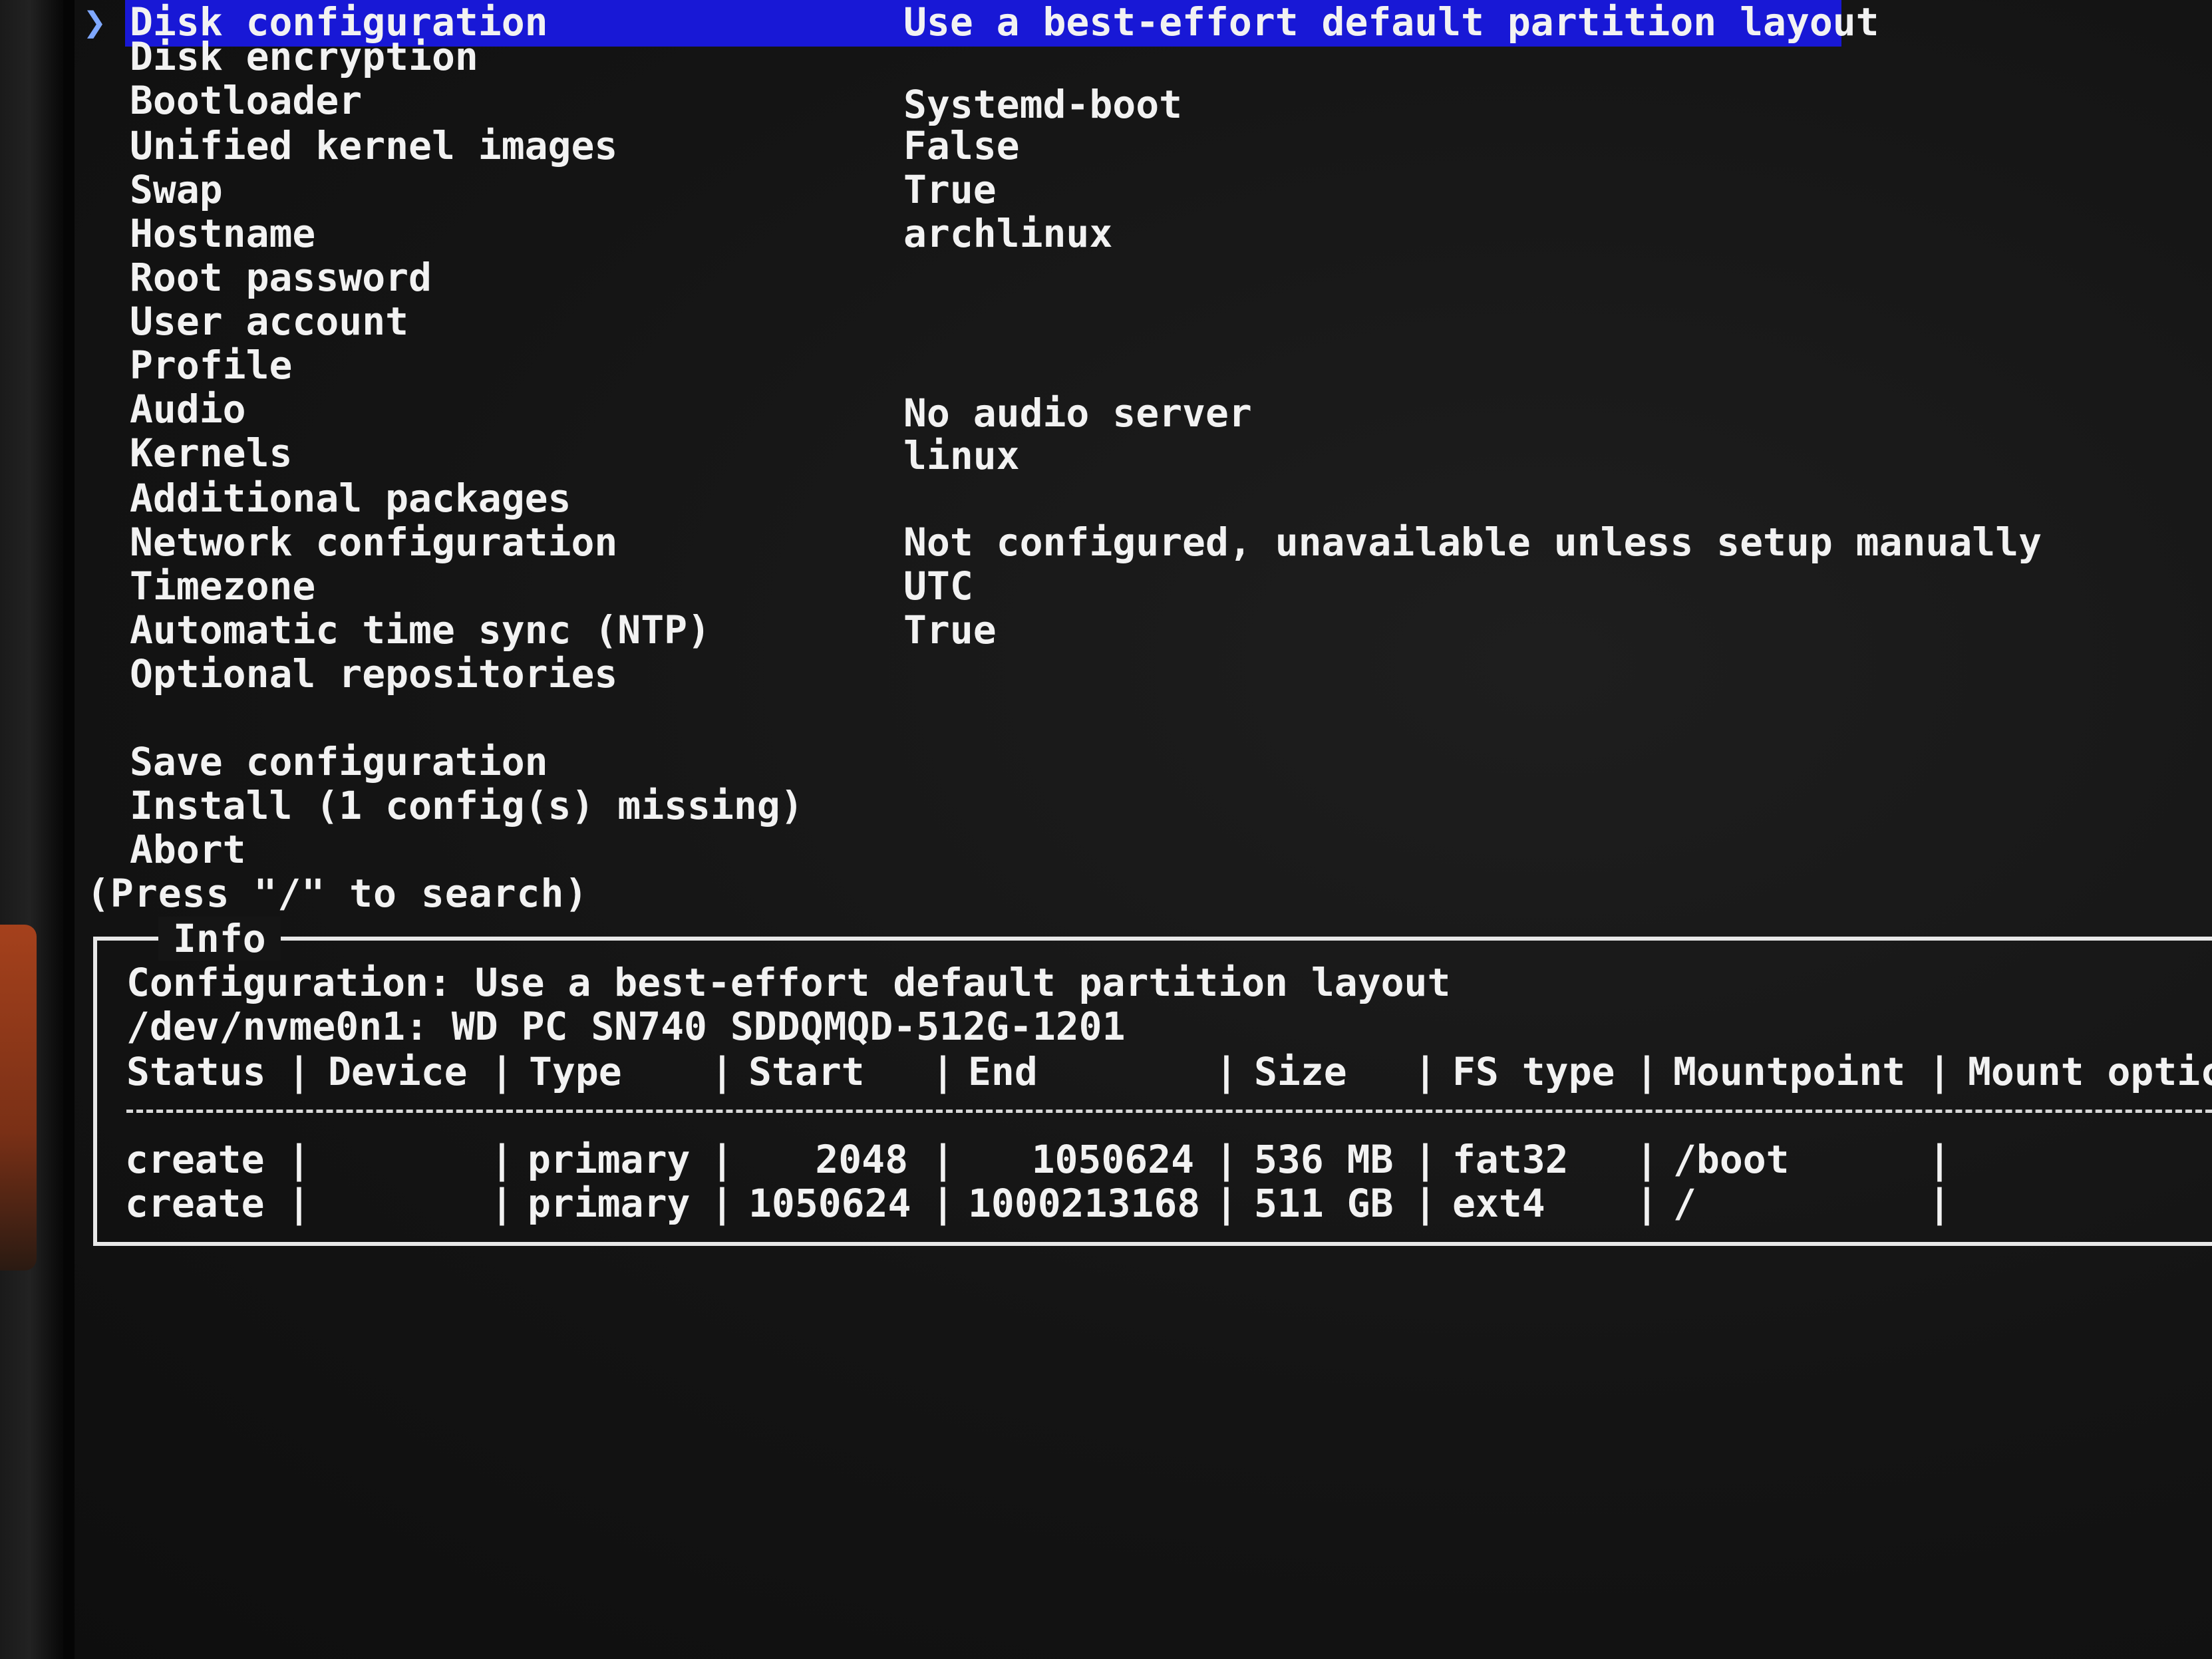 Image resolution: width=2212 pixels, height=1659 pixels. What do you see at coordinates (1106, 365) in the screenshot?
I see `menu-item-profile: Profile` at bounding box center [1106, 365].